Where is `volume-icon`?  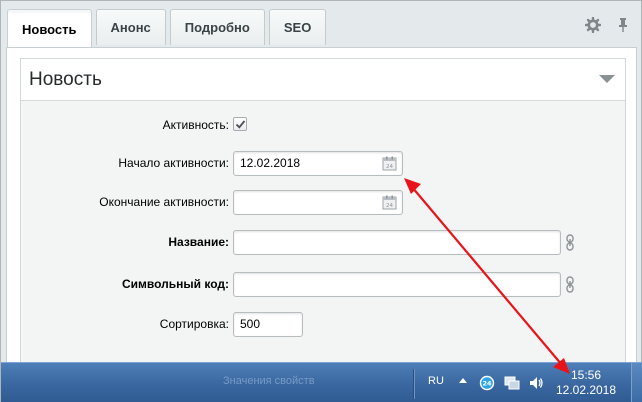
volume-icon is located at coordinates (536, 383).